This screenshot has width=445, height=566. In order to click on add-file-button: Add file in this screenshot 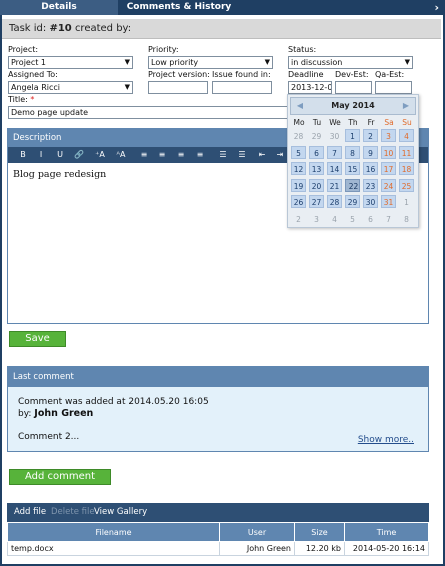, I will do `click(30, 512)`.